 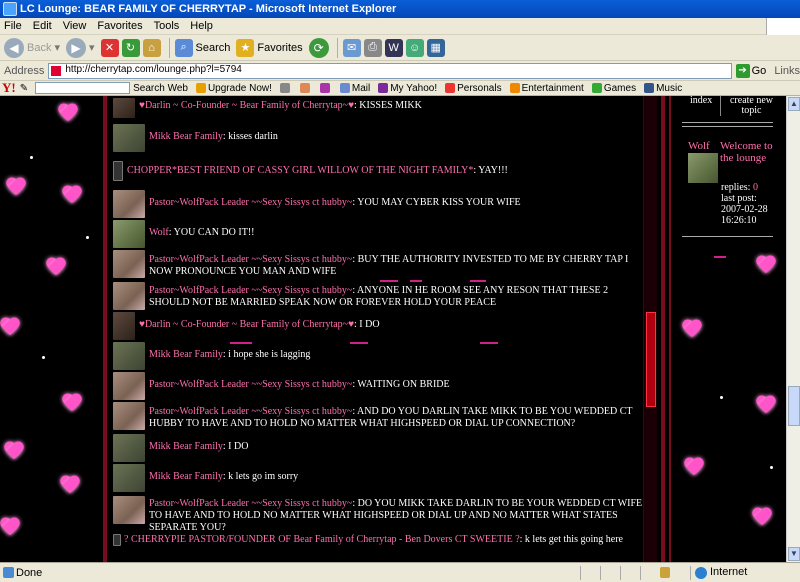 What do you see at coordinates (92, 48) in the screenshot?
I see `chevron-down-icon: ▾` at bounding box center [92, 48].